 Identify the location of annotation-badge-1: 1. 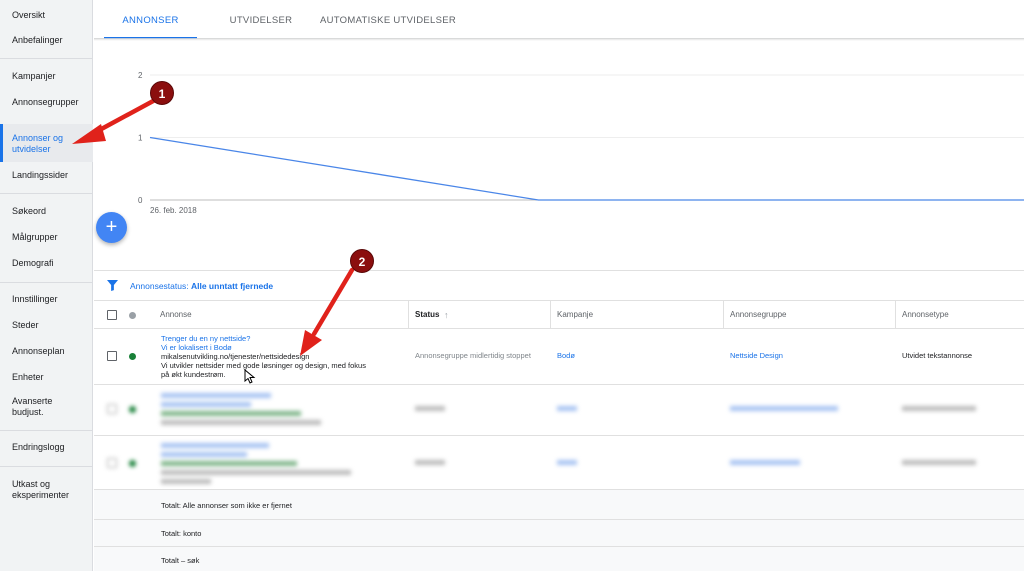
(162, 93).